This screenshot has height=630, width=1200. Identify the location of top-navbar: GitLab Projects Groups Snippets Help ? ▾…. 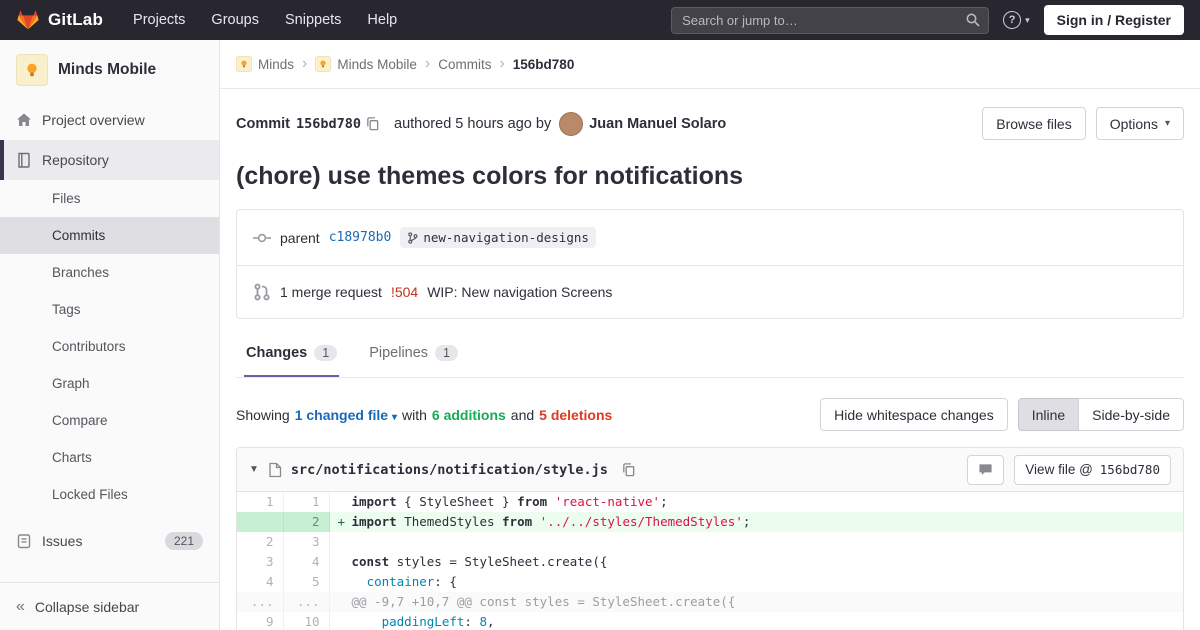
(600, 20).